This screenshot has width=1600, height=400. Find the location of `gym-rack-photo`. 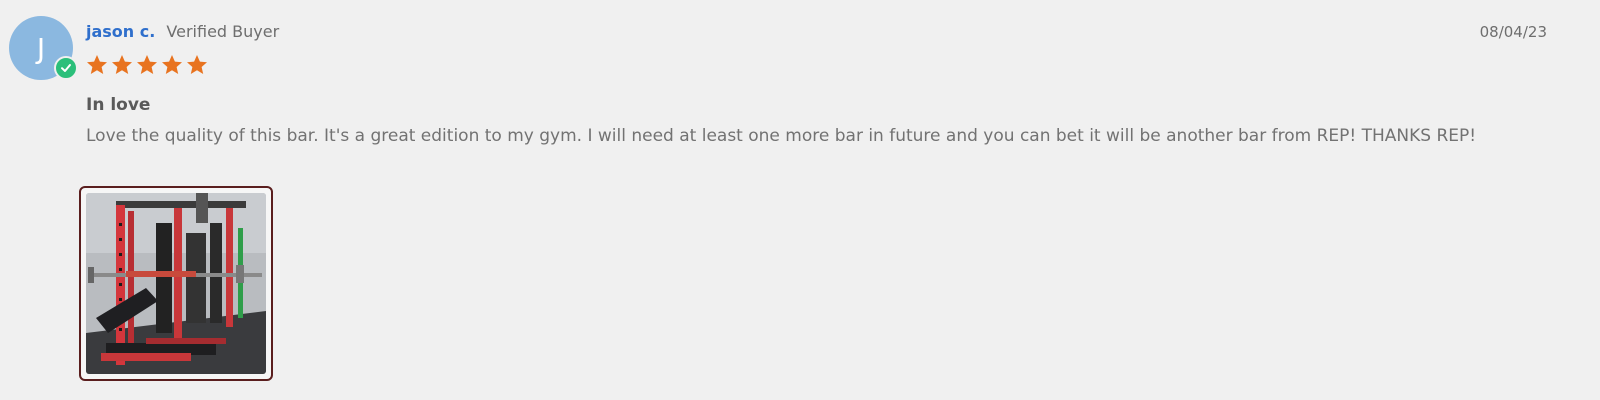

gym-rack-photo is located at coordinates (176, 283).